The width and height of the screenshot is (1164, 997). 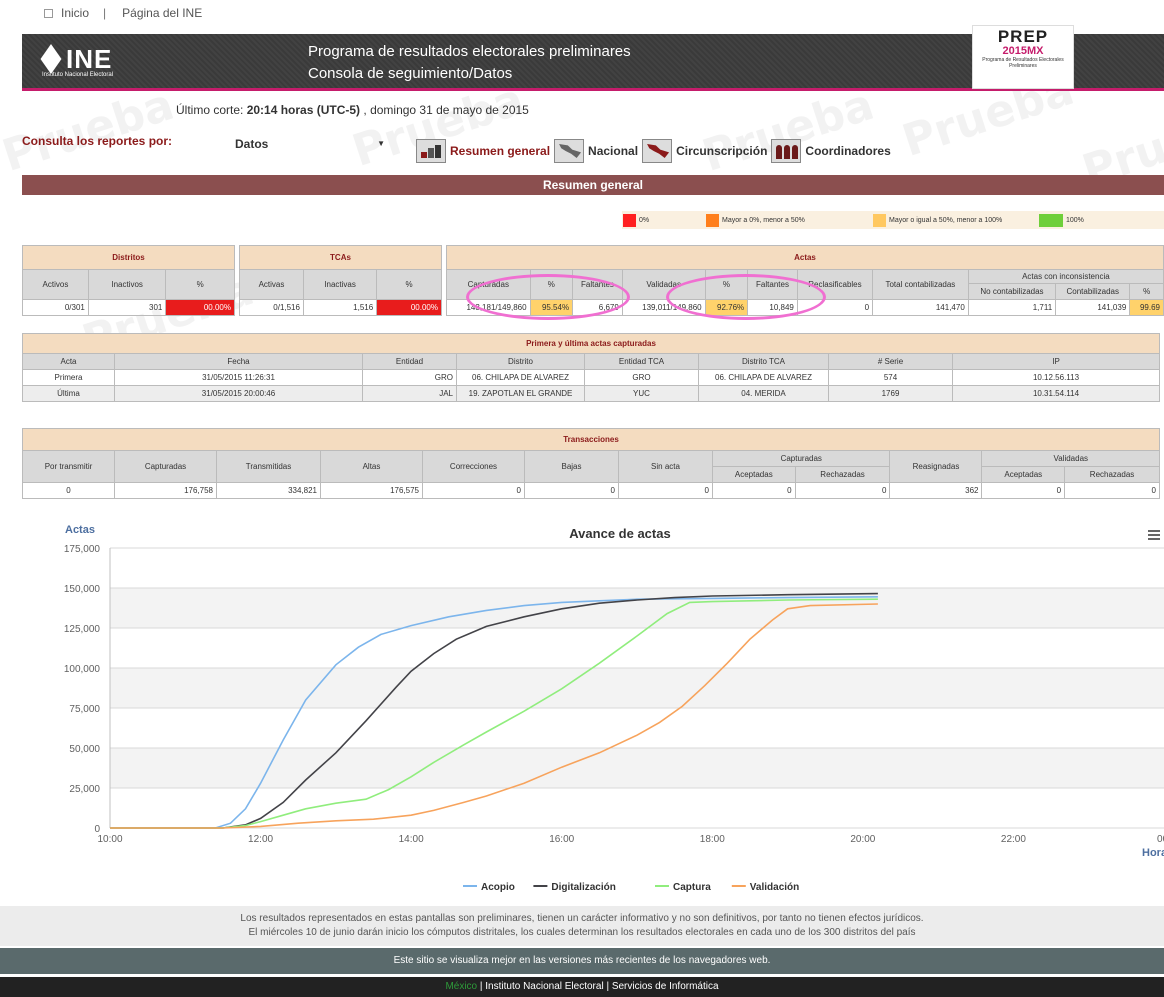 I want to click on table-cell: 0/1,516, so click(x=271, y=307).